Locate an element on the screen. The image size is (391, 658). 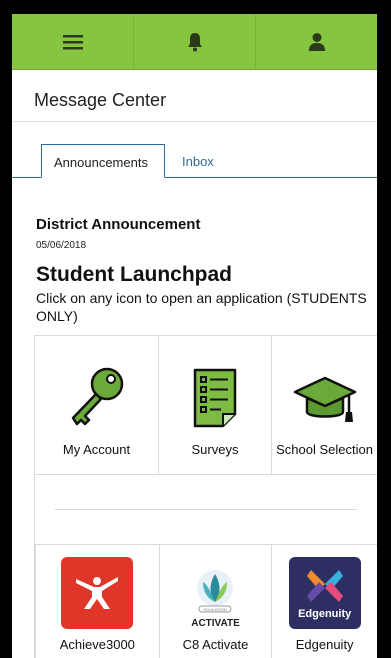
grid-spacer is located at coordinates (205, 510).